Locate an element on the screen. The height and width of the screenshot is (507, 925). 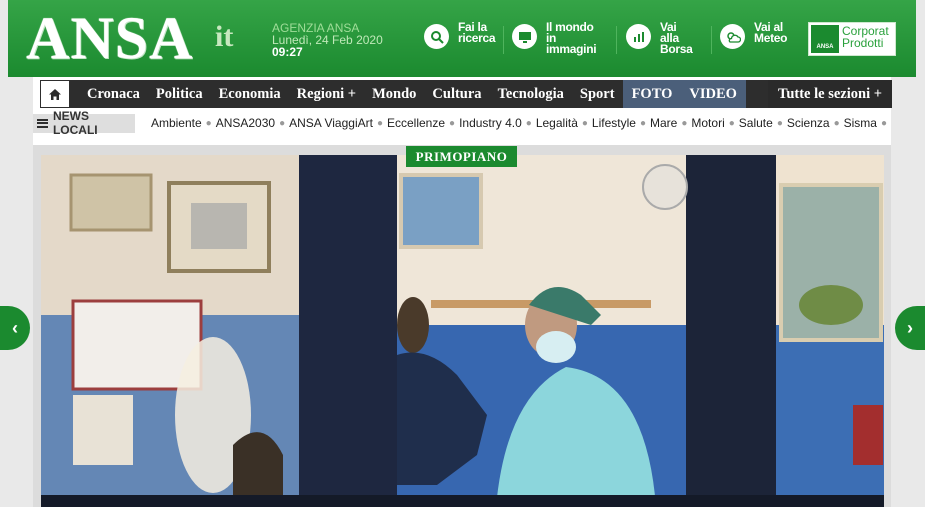
nav-item-mondo: Mondo is located at coordinates (394, 94).